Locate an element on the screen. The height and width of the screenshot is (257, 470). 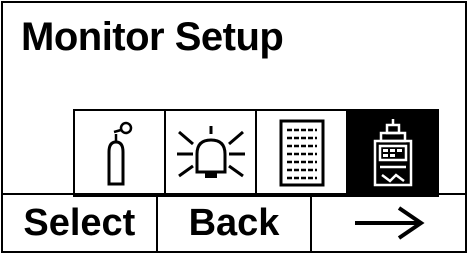
alarm-bell-icon is located at coordinates (210, 152).